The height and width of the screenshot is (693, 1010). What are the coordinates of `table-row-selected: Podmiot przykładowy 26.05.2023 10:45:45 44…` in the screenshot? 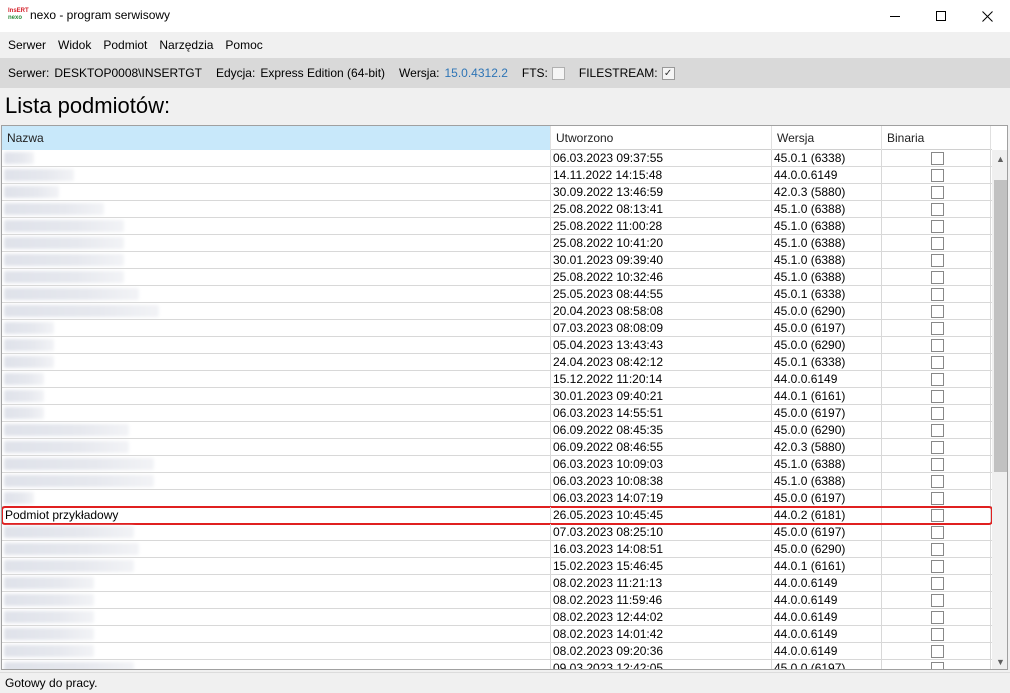 It's located at (497, 515).